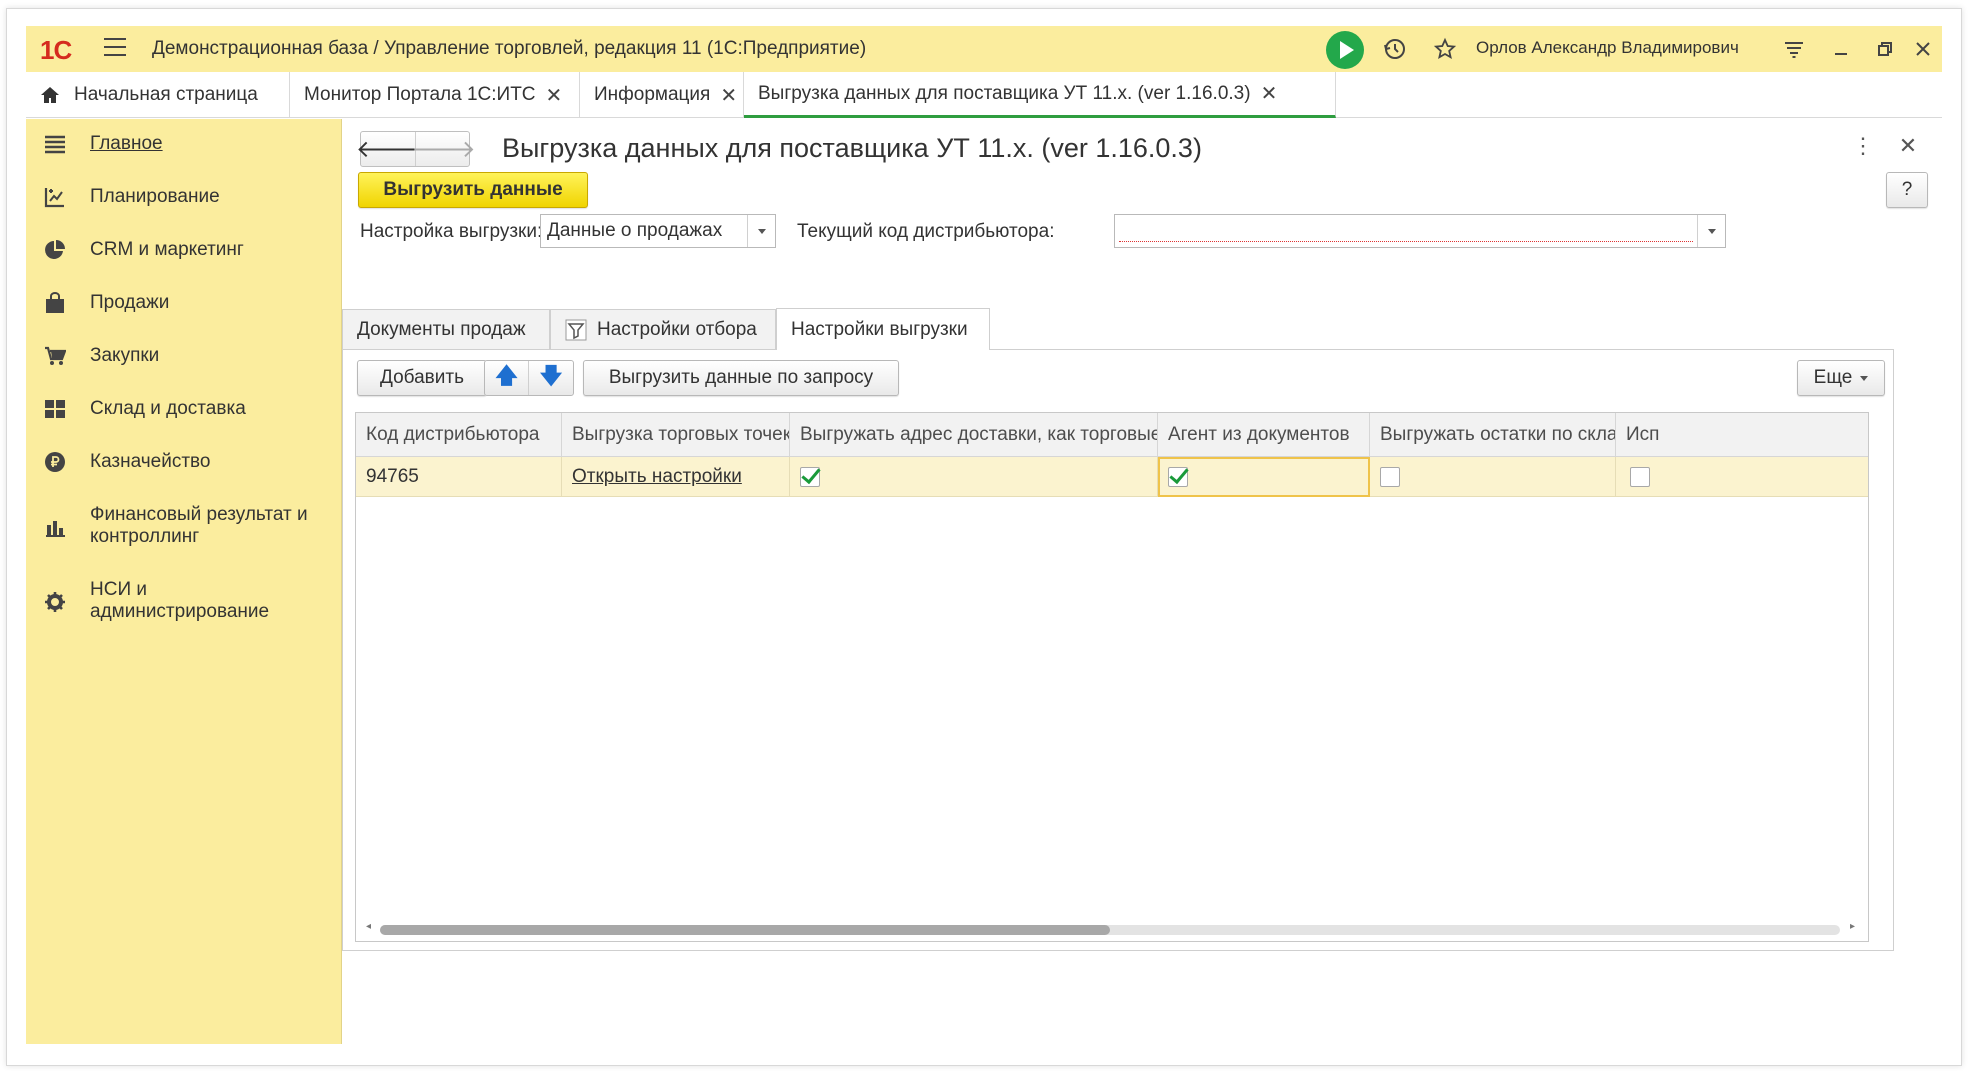 The image size is (1968, 1071). Describe the element at coordinates (435, 95) in the screenshot. I see `tab-portal-monitor: Монитор Портала 1С:ИТС ✕` at that location.